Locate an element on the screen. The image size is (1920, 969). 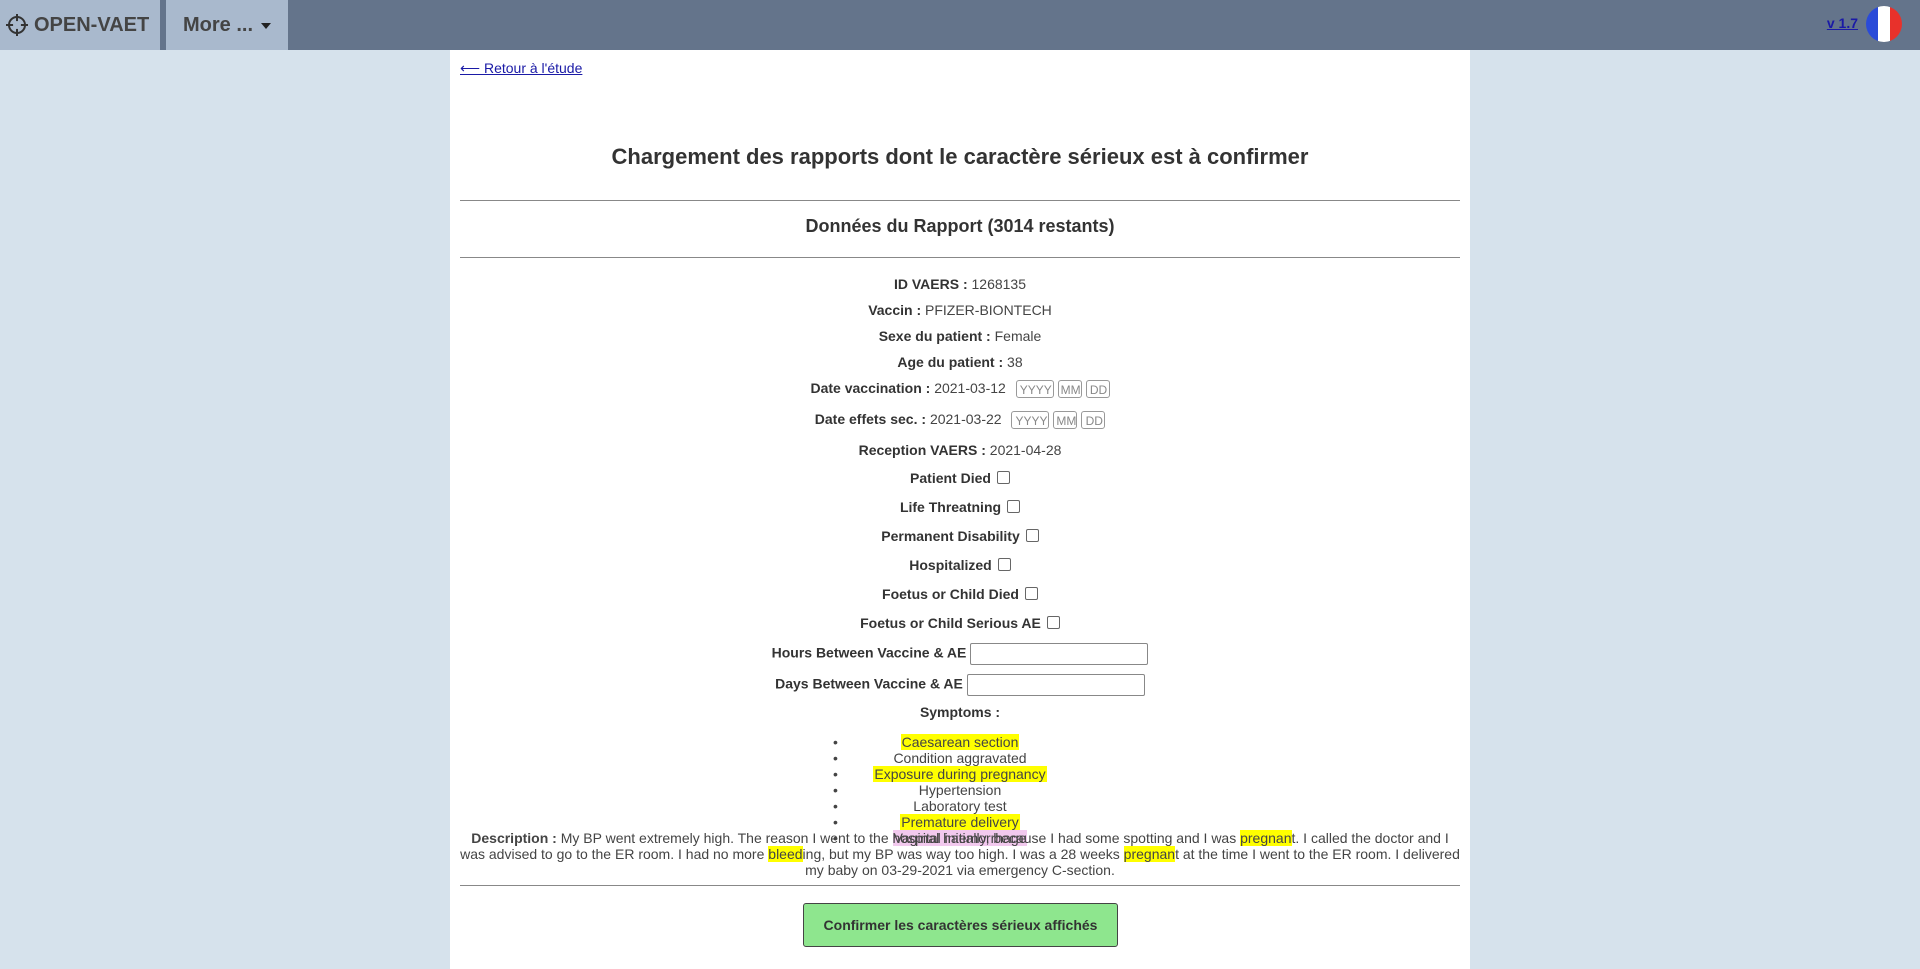
field-patient-sex: Sexe du patient : Female is located at coordinates (960, 336).